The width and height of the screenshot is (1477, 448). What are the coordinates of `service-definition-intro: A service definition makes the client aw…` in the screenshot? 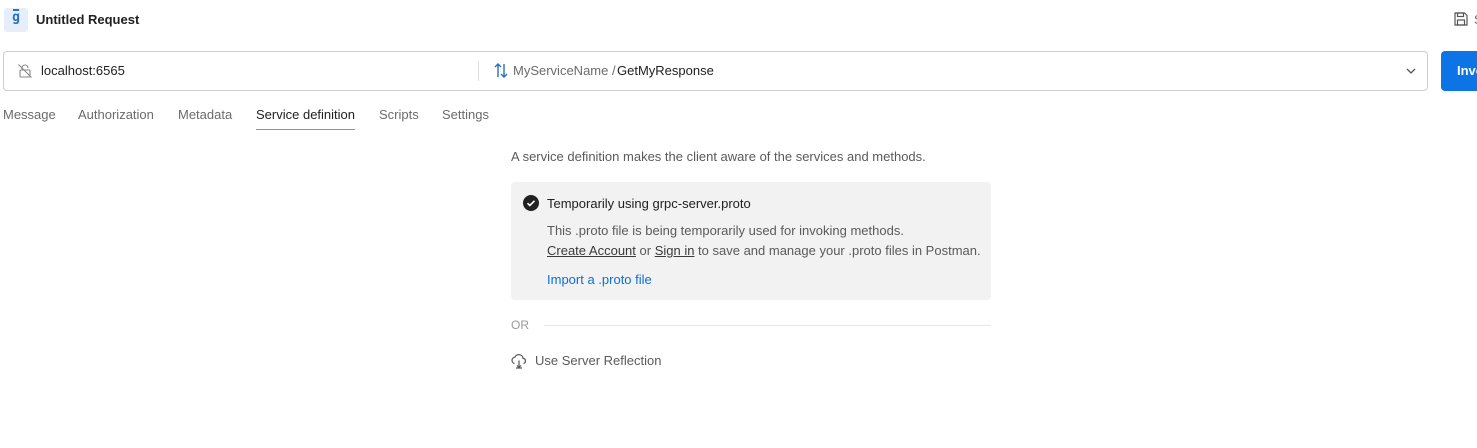 It's located at (718, 156).